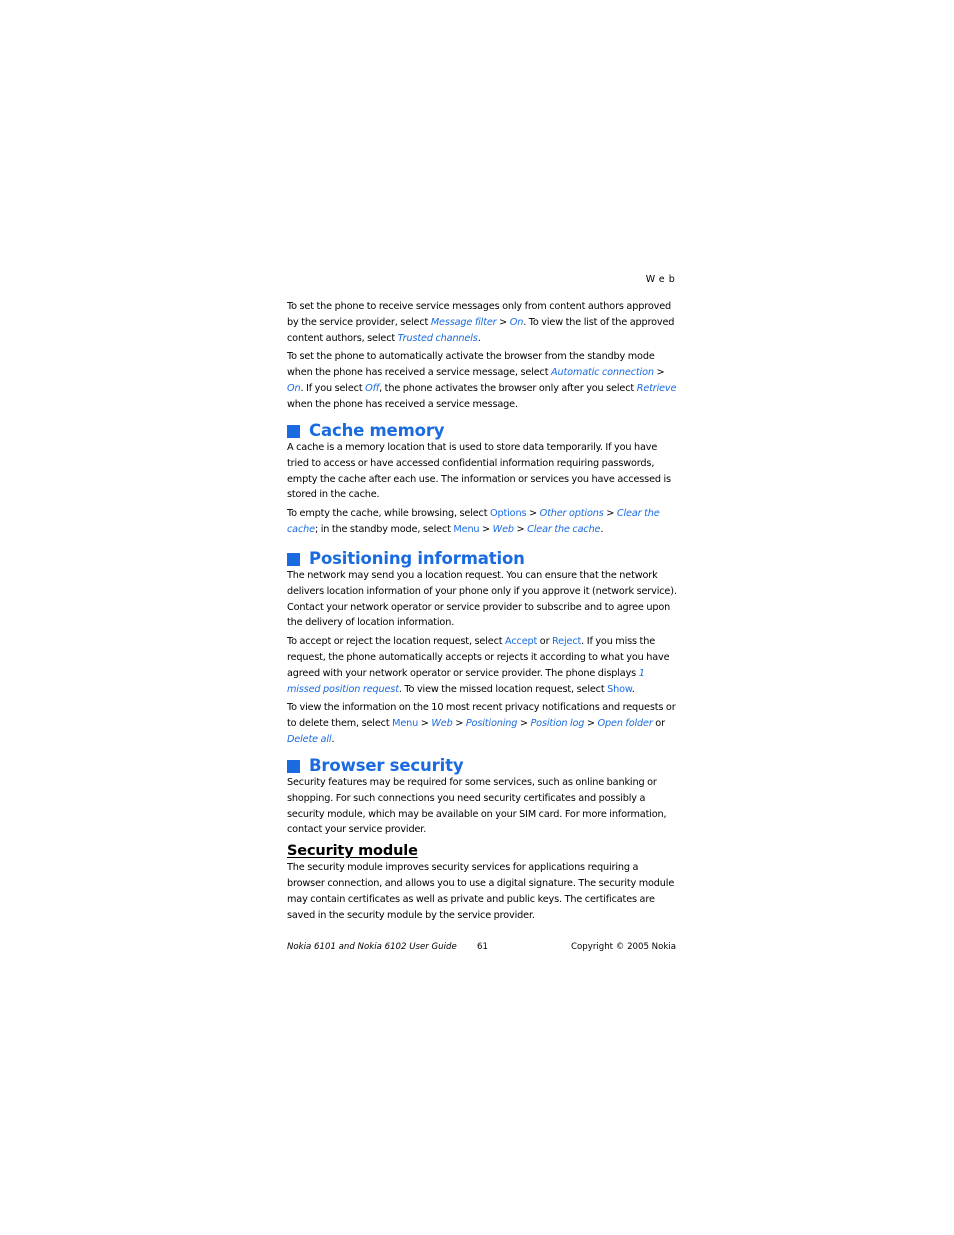 The height and width of the screenshot is (1235, 954). What do you see at coordinates (656, 388) in the screenshot?
I see `menu-term-retrieve: Retrieve` at bounding box center [656, 388].